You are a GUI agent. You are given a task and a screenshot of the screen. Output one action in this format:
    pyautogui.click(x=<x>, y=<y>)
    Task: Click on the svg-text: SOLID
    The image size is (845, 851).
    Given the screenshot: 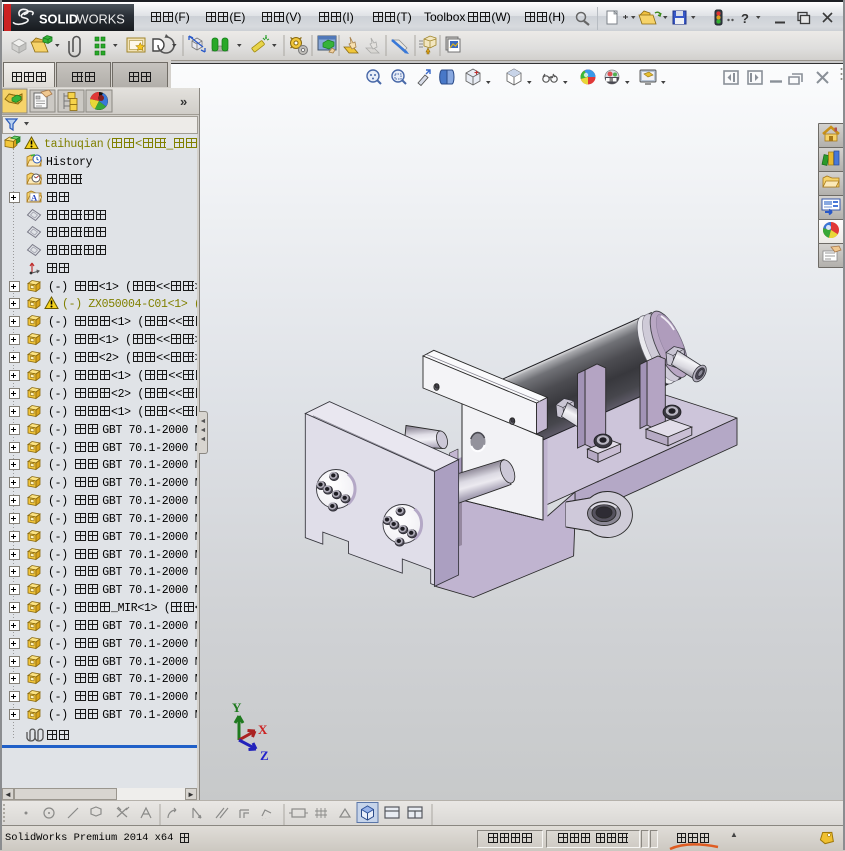 What is the action you would take?
    pyautogui.click(x=58, y=19)
    